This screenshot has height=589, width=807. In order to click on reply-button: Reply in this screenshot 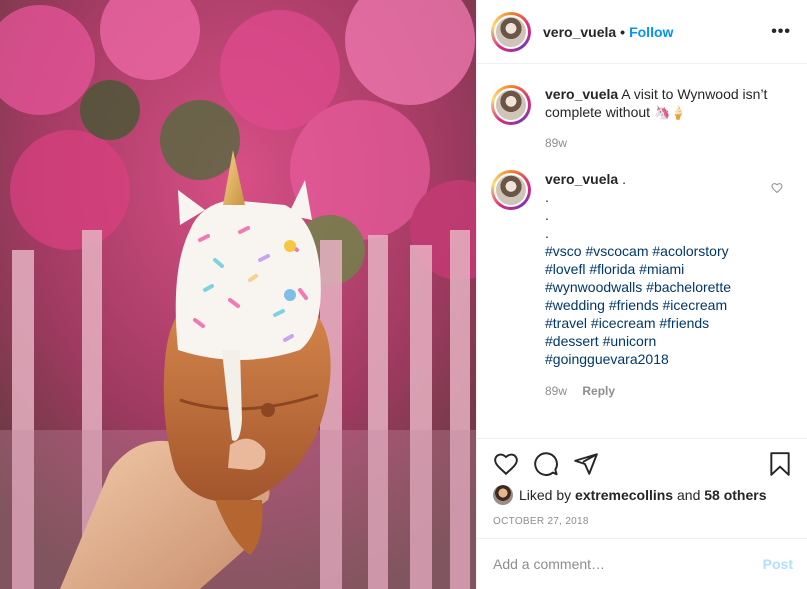, I will do `click(598, 391)`.